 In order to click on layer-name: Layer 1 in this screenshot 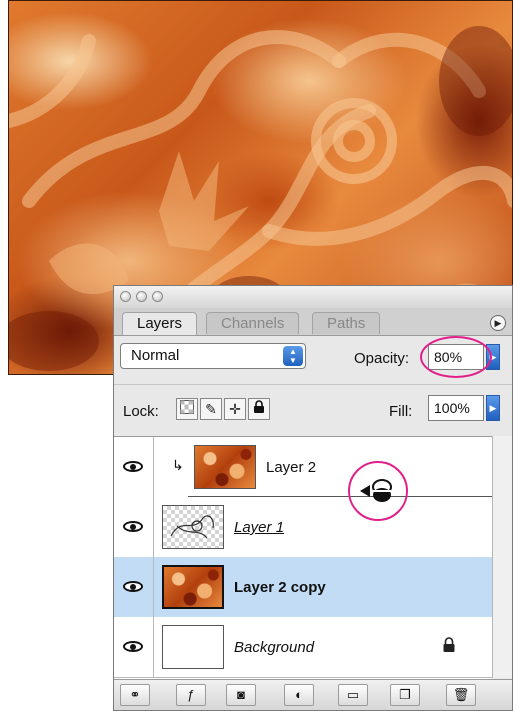, I will do `click(259, 527)`.